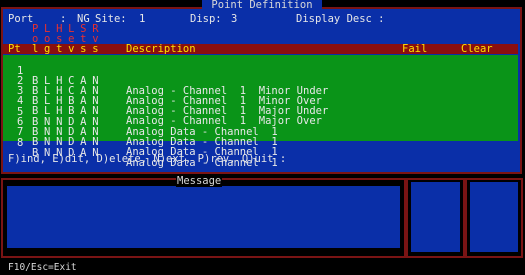 This screenshot has height=275, width=525. Describe the element at coordinates (260, 117) in the screenshot. I see `table-row: 5 B N N D A N Analog Data - Channel 1` at that location.